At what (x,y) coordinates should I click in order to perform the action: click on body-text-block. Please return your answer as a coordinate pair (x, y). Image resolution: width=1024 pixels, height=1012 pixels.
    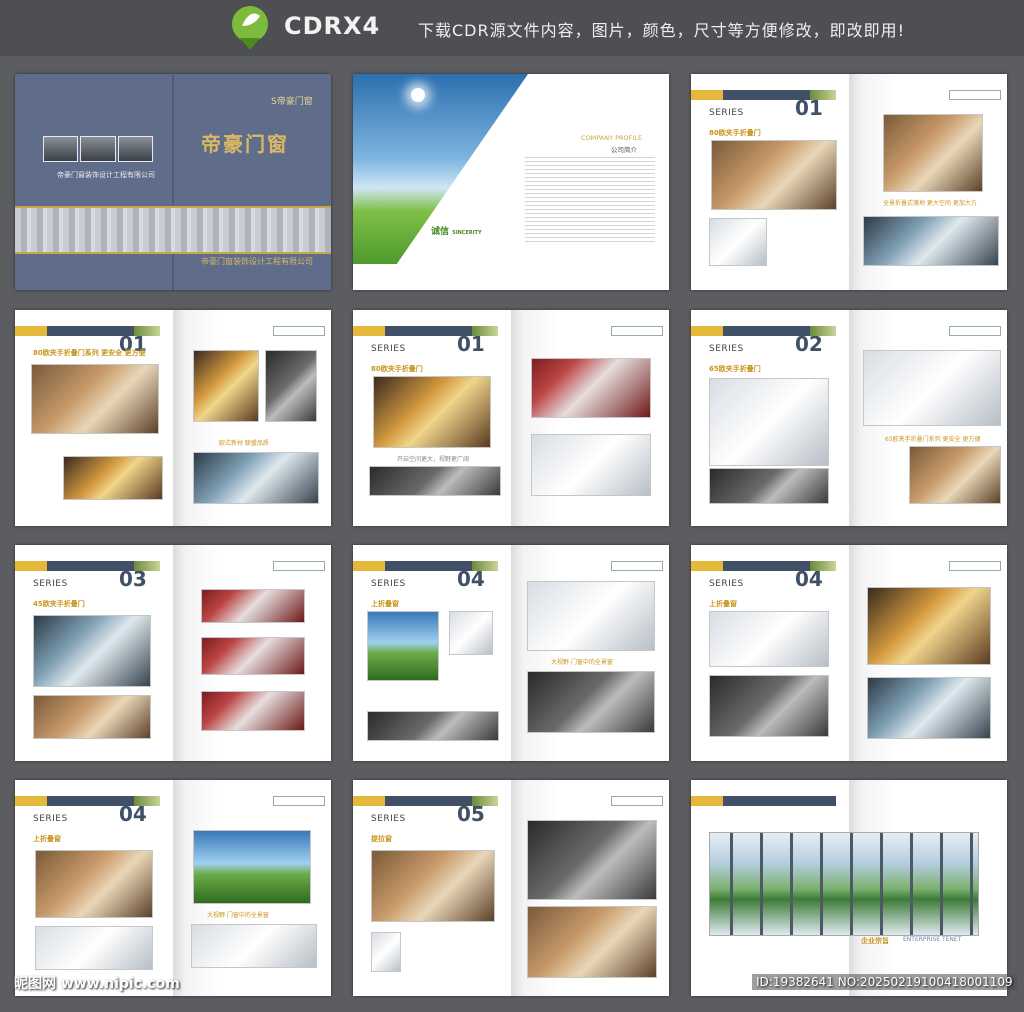
    Looking at the image, I should click on (590, 199).